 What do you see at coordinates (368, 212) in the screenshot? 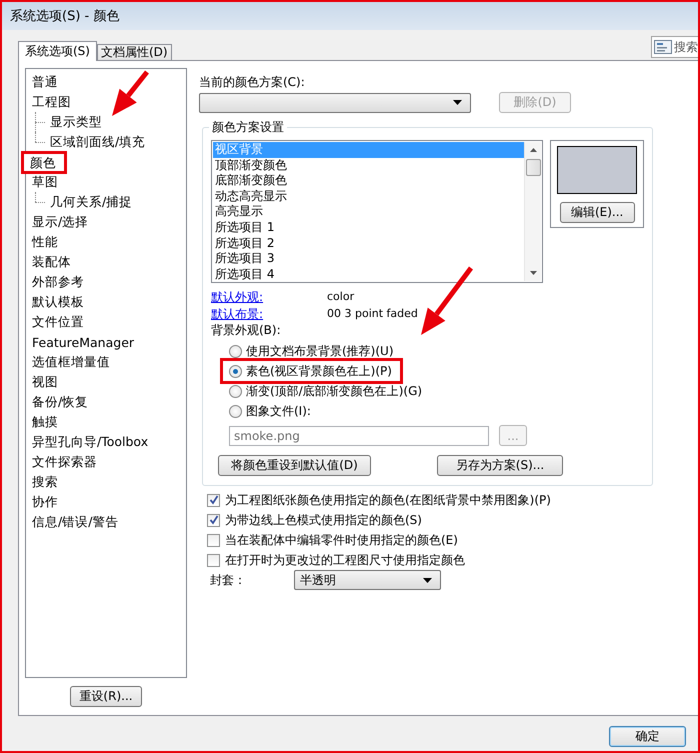
I see `list-item: 高亮显示` at bounding box center [368, 212].